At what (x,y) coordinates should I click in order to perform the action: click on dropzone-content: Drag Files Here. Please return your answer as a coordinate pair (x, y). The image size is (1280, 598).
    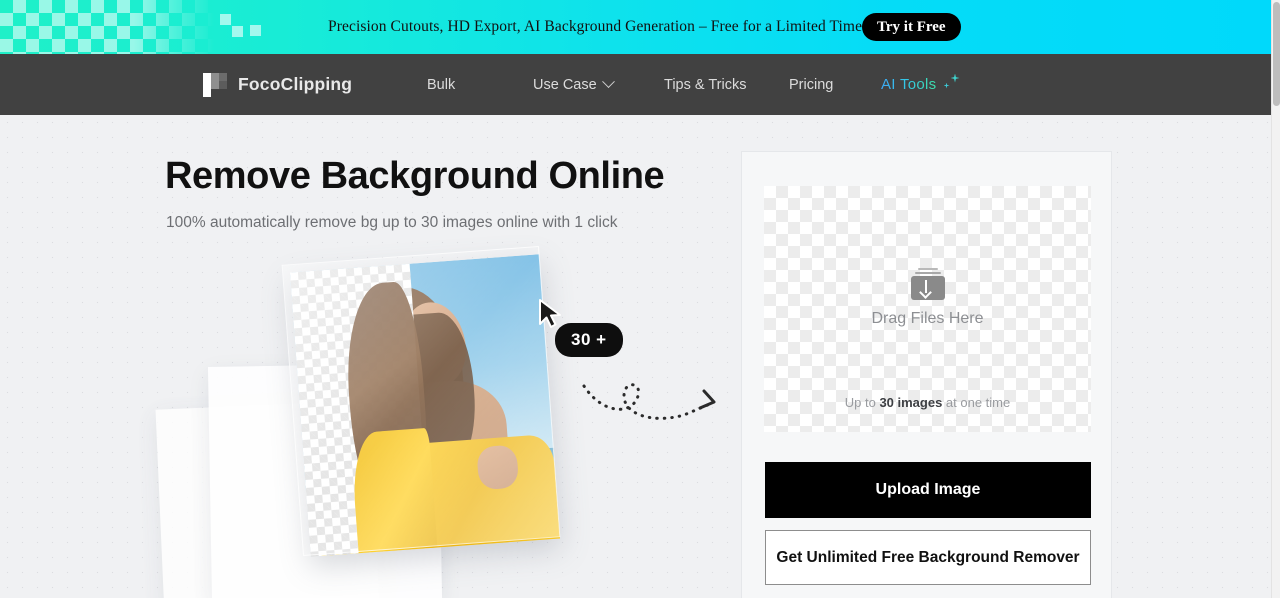
    Looking at the image, I should click on (927, 298).